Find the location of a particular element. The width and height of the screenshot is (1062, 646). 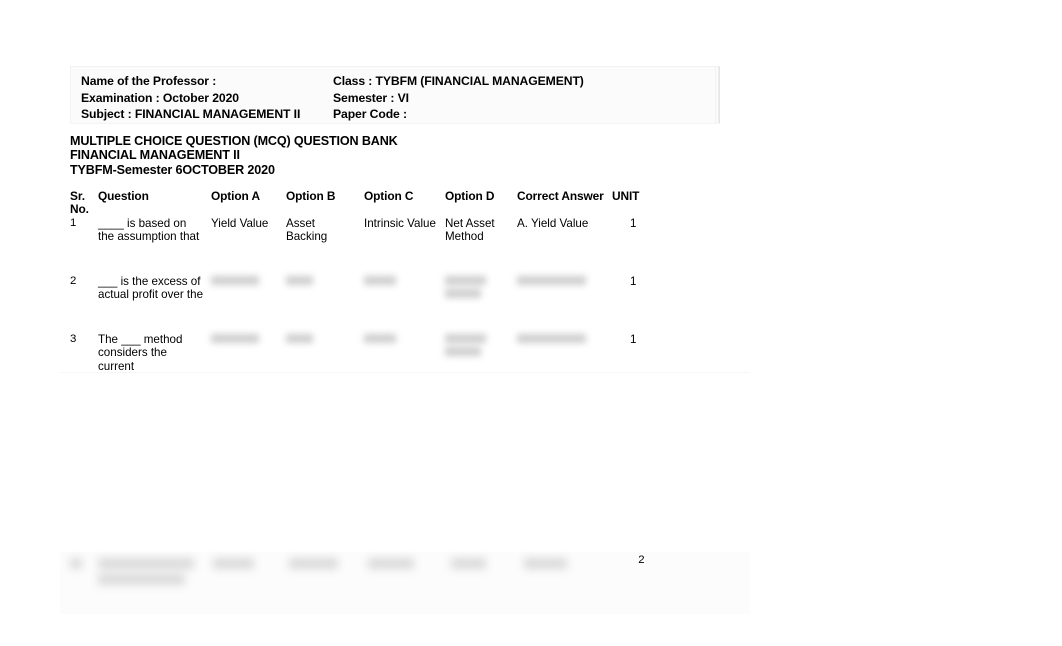

table-row: 2 is located at coordinates (400, 569).